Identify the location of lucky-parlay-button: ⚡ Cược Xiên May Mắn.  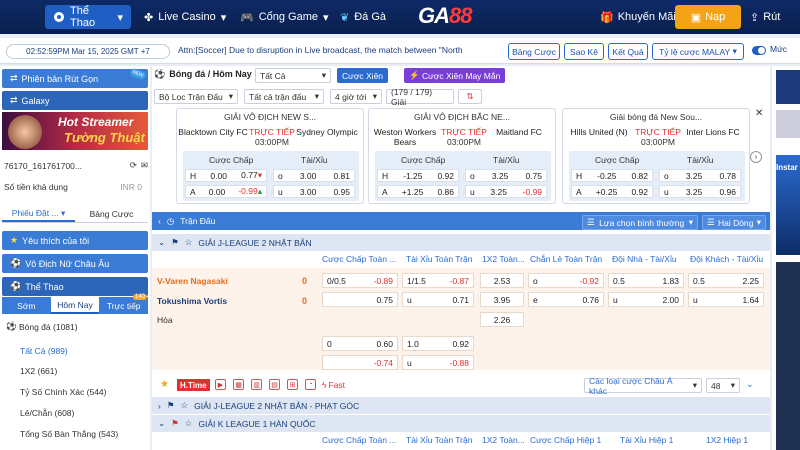
(455, 75).